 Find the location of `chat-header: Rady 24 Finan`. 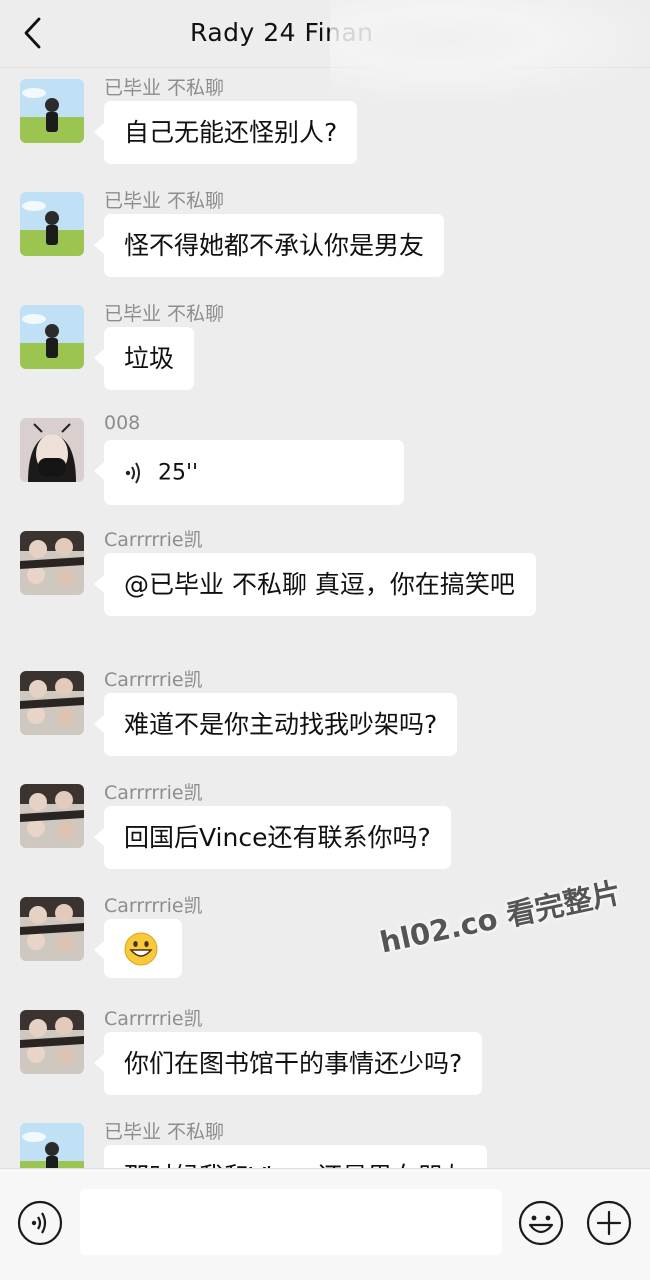

chat-header: Rady 24 Finan is located at coordinates (325, 34).